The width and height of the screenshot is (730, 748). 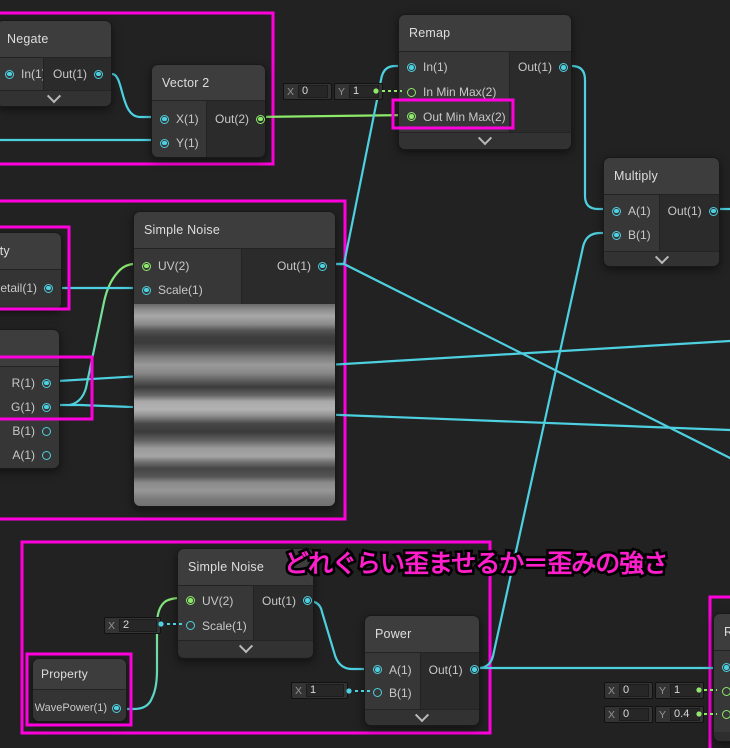 I want to click on node-simple-noise-large: Simple Noise UV(2) Scale(1) Out(1), so click(x=234, y=359).